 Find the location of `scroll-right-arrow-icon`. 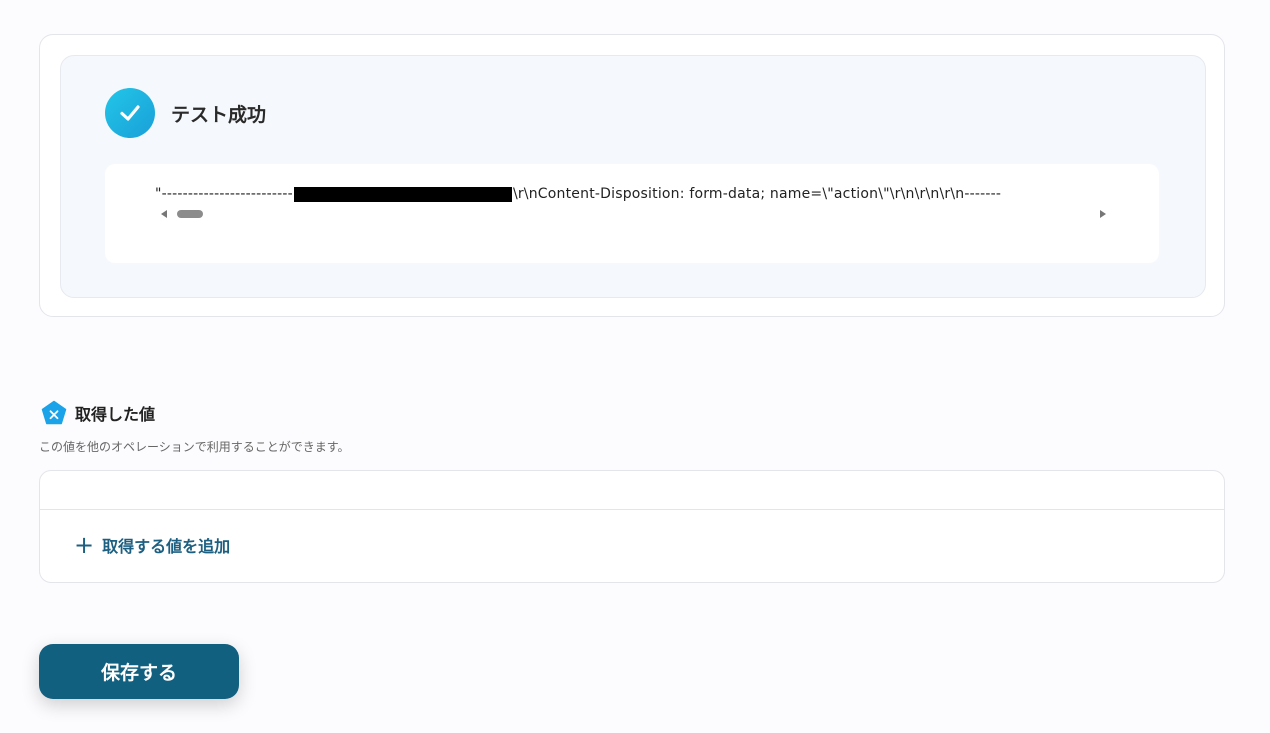

scroll-right-arrow-icon is located at coordinates (1103, 214).